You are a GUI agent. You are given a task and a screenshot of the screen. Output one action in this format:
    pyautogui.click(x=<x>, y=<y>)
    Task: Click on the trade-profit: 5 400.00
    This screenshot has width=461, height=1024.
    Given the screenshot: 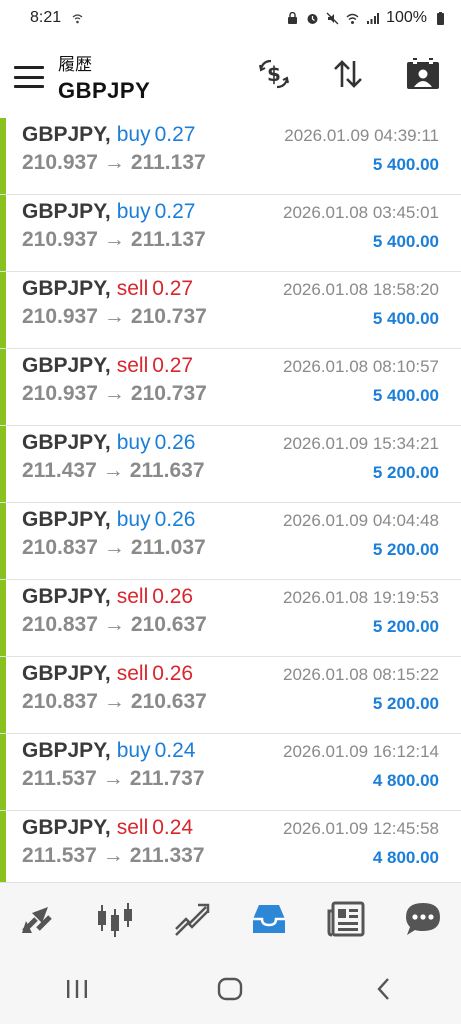 What is the action you would take?
    pyautogui.click(x=405, y=318)
    